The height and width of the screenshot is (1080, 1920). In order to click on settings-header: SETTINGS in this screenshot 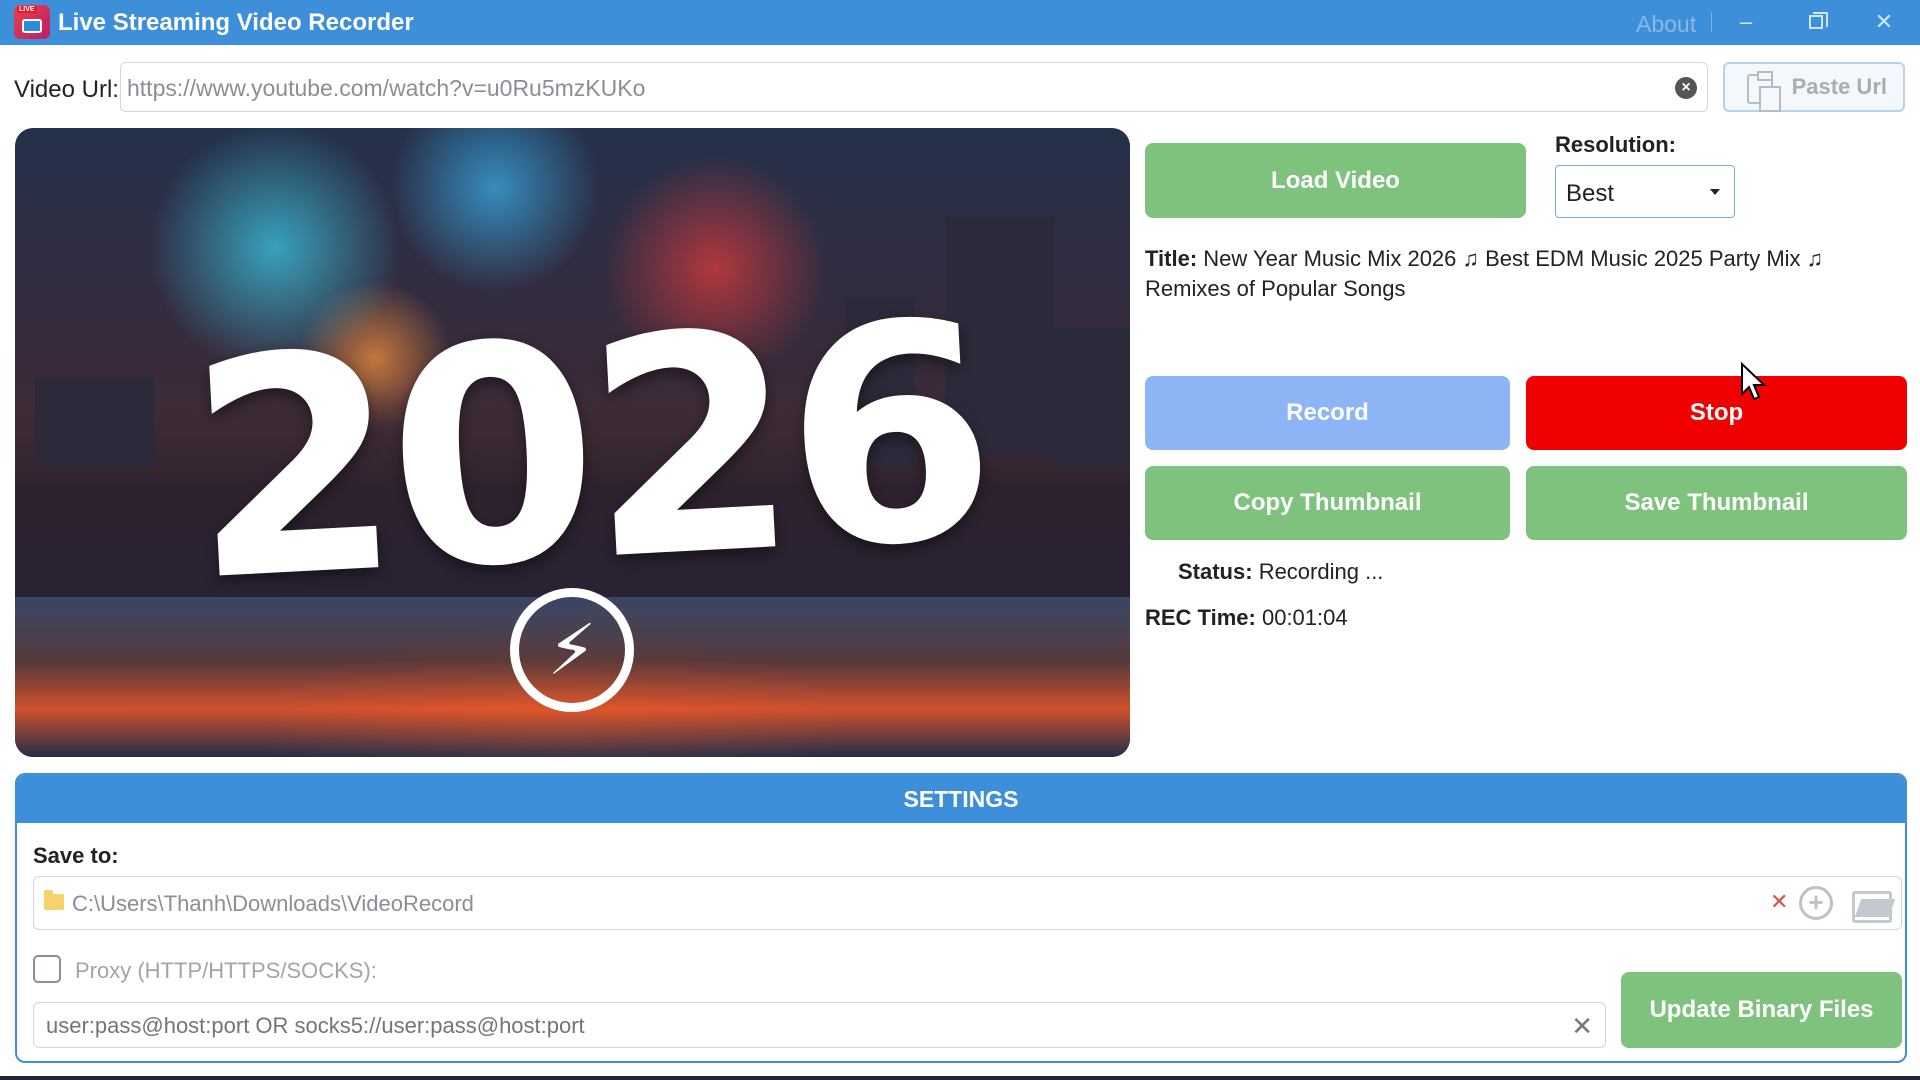, I will do `click(961, 799)`.